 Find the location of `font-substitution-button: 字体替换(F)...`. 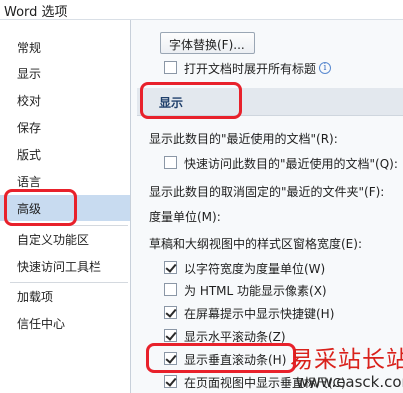

font-substitution-button: 字体替换(F)... is located at coordinates (207, 43).